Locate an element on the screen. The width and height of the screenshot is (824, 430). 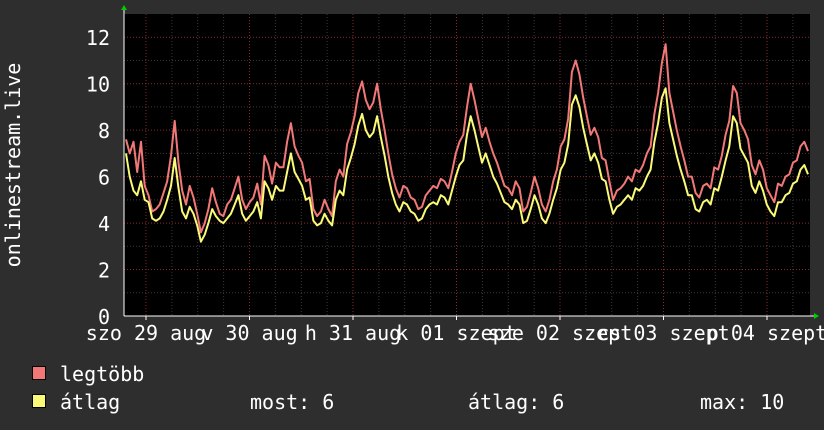
y-axis-label: onlinestream.live is located at coordinates (13, 165).